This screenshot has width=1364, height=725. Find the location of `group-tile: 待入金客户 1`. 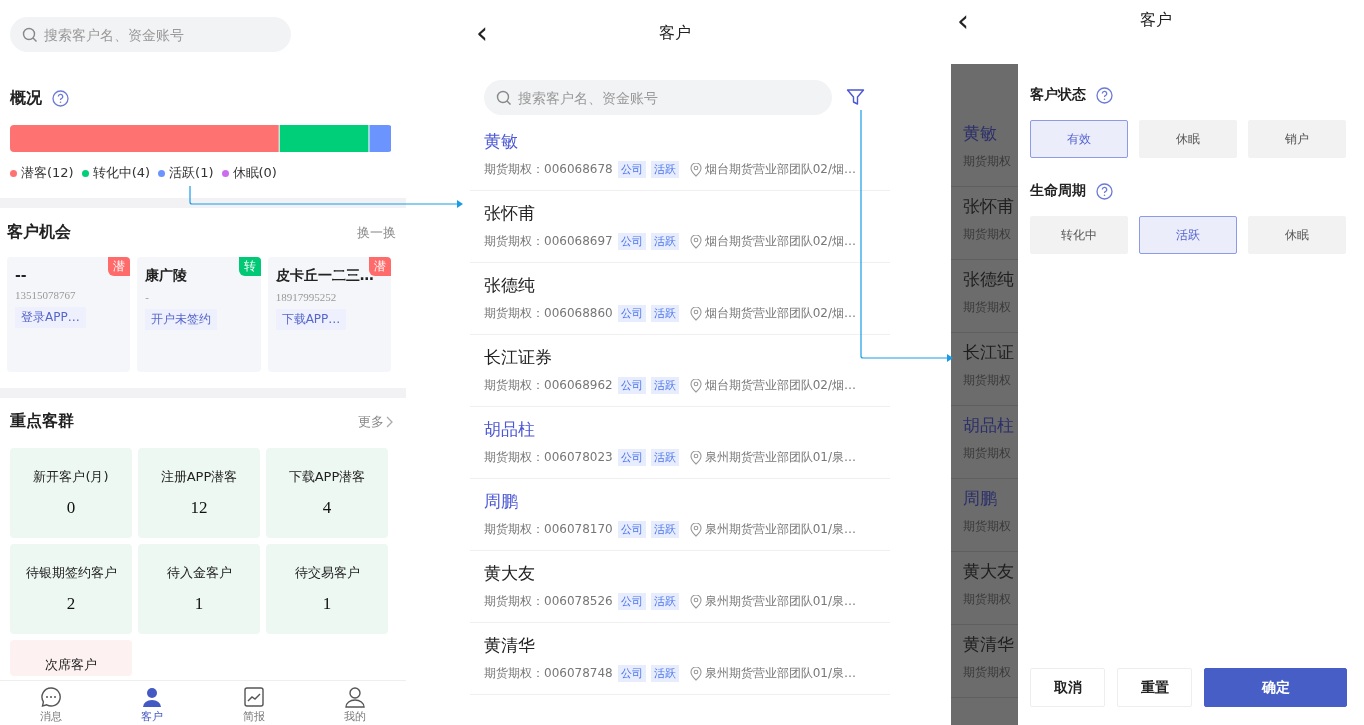

group-tile: 待入金客户 1 is located at coordinates (199, 589).